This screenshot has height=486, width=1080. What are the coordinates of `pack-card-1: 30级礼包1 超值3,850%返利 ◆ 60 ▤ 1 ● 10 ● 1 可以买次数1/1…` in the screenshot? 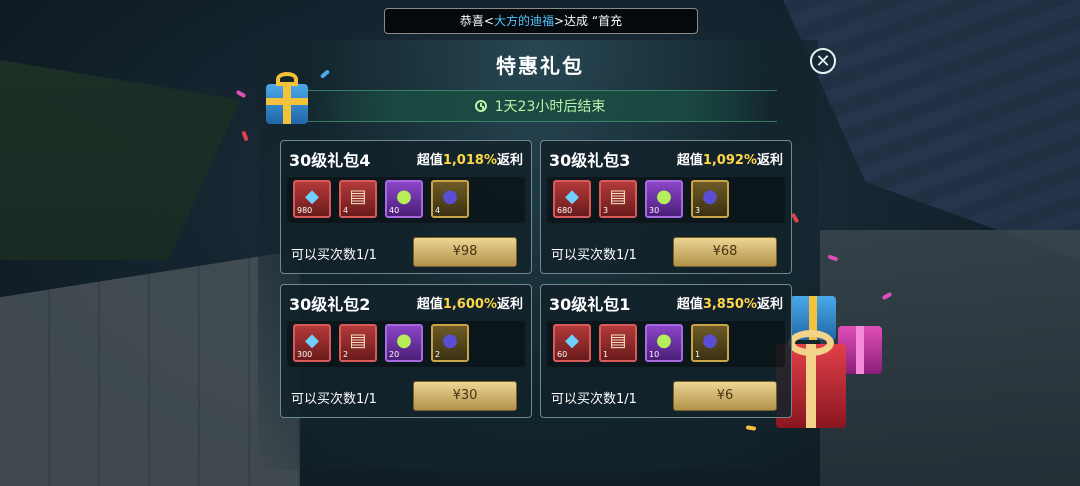 It's located at (666, 351).